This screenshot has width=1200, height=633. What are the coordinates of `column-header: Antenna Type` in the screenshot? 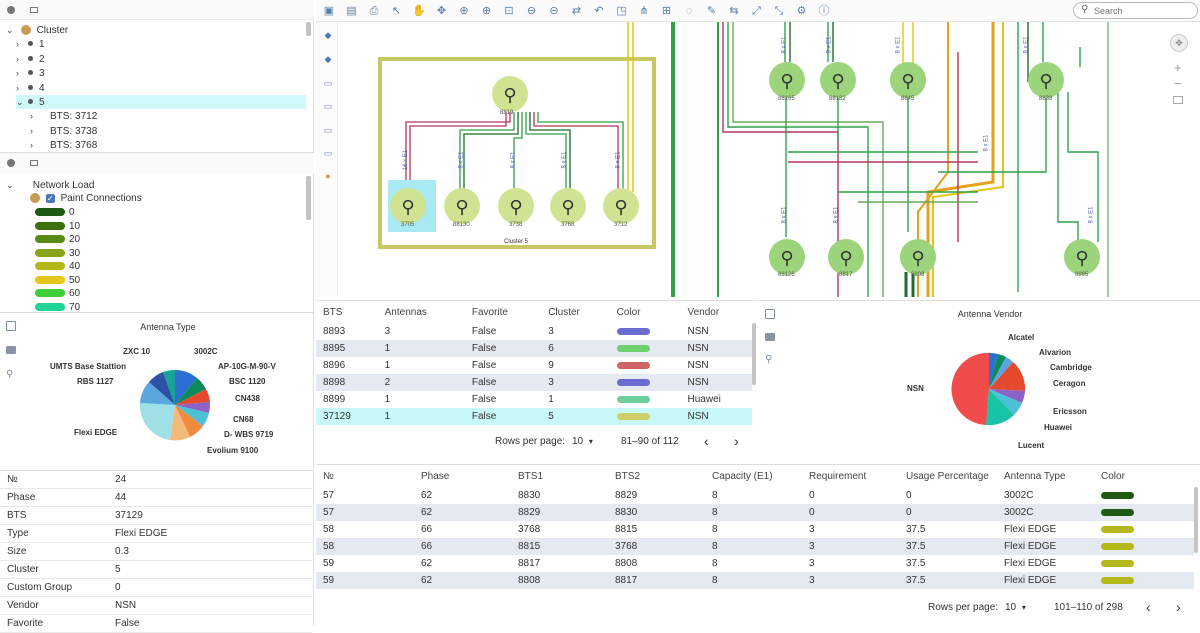 It's located at (1045, 476).